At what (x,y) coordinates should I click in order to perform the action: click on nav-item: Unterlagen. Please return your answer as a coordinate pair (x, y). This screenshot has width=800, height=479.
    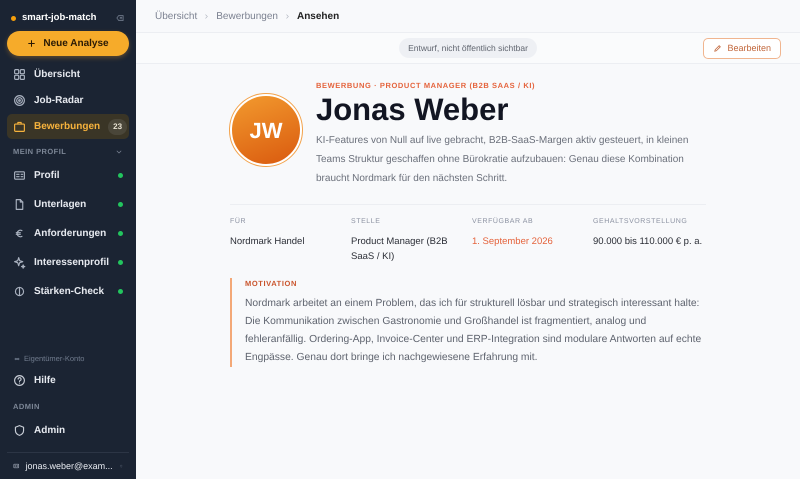
    Looking at the image, I should click on (68, 204).